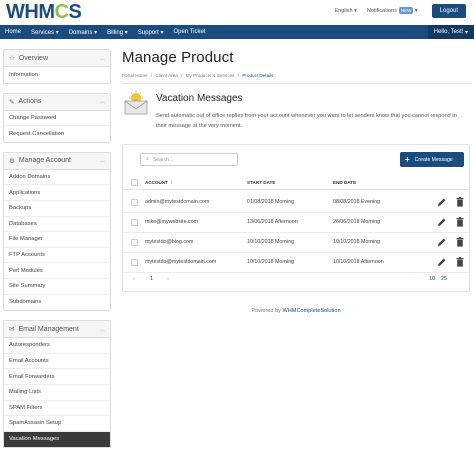 The height and width of the screenshot is (457, 474). I want to click on nav-billing: Billing ▾, so click(117, 32).